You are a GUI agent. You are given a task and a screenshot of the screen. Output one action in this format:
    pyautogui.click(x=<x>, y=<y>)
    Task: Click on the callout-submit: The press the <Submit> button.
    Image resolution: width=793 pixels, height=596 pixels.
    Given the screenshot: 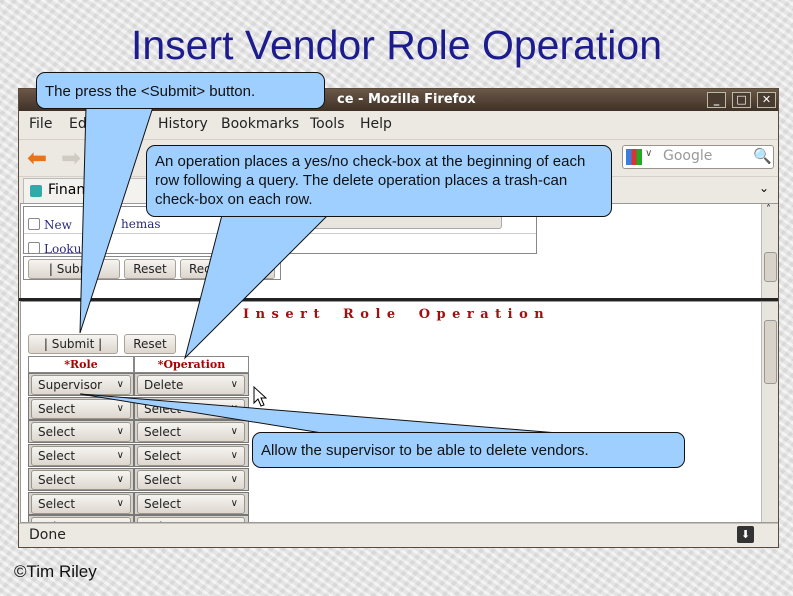 What is the action you would take?
    pyautogui.click(x=180, y=90)
    